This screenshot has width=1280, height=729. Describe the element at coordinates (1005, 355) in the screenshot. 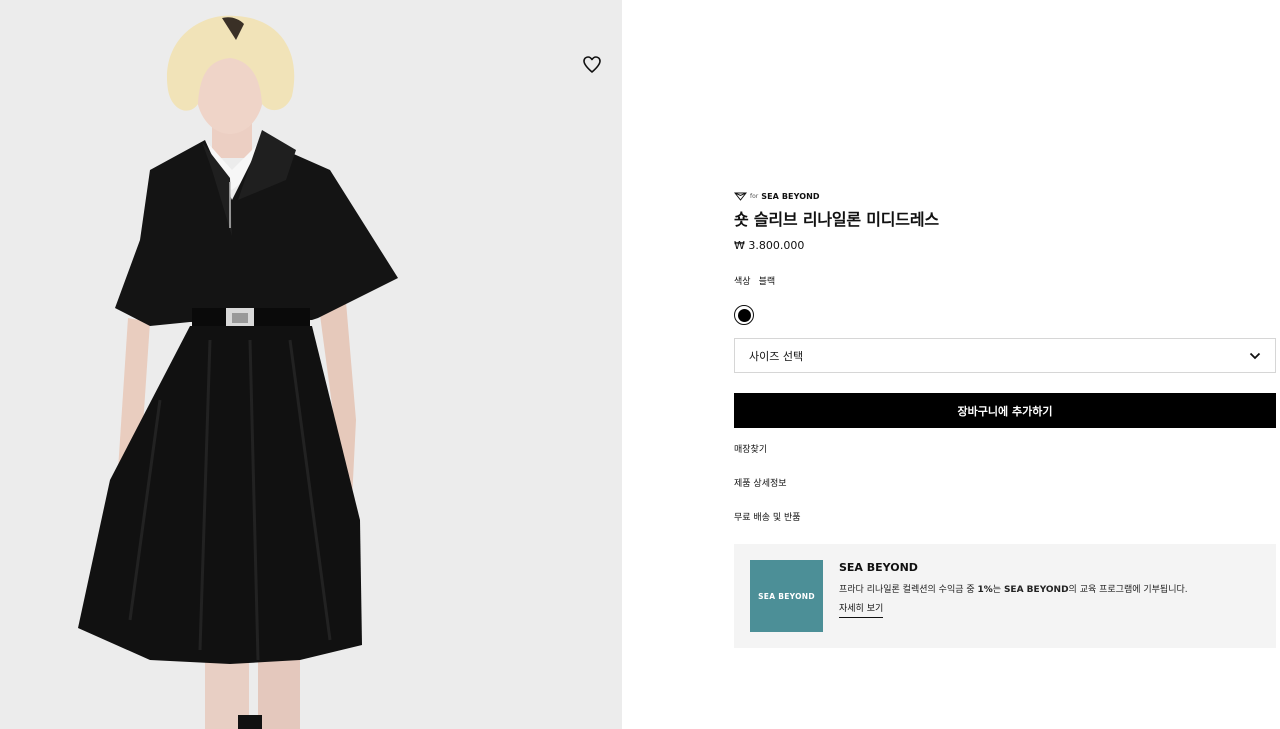

I see `size-select: 사이즈 선택` at that location.